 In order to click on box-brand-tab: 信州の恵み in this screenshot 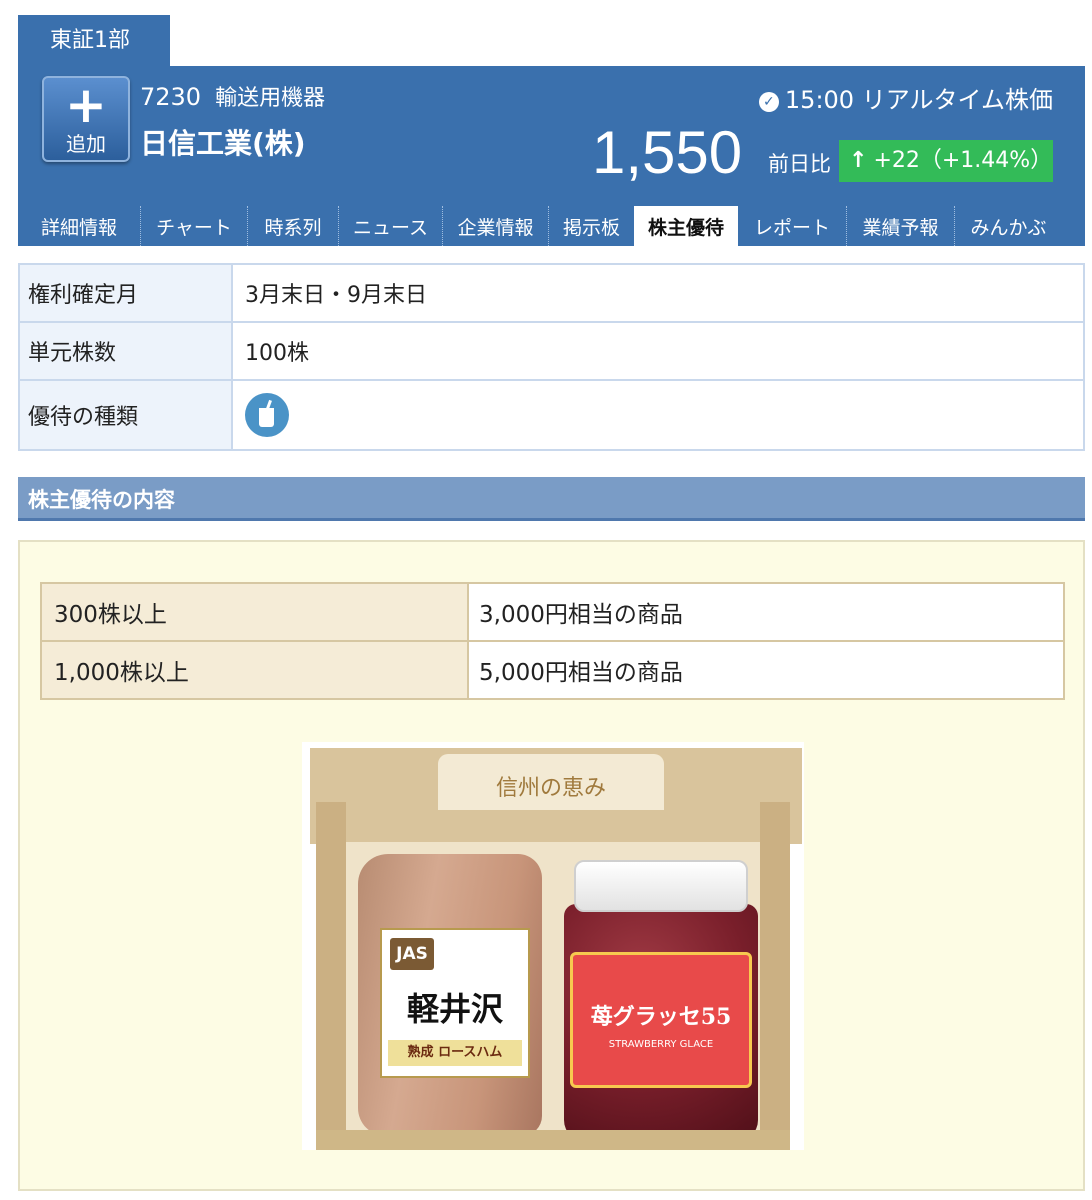, I will do `click(551, 782)`.